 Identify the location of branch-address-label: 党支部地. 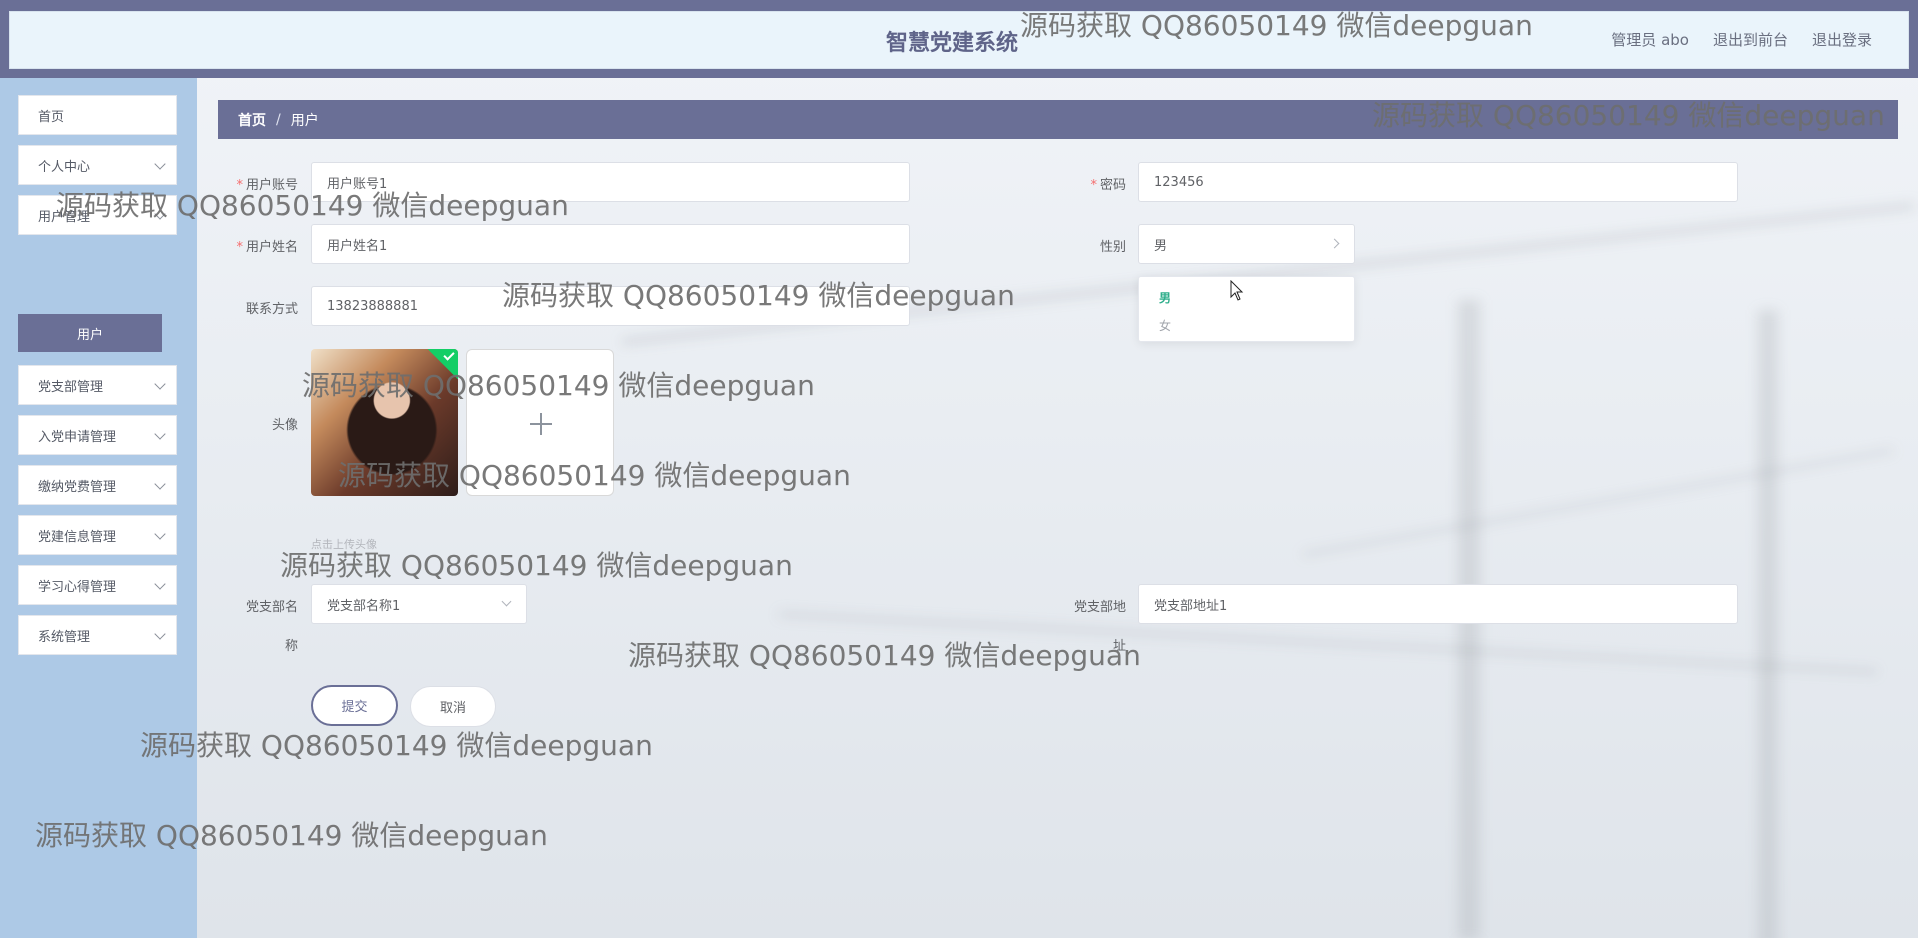
(1099, 607).